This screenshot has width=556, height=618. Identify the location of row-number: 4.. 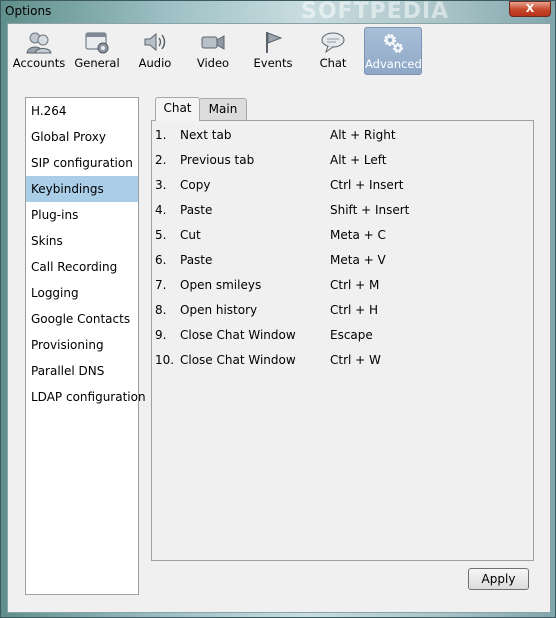
(161, 210).